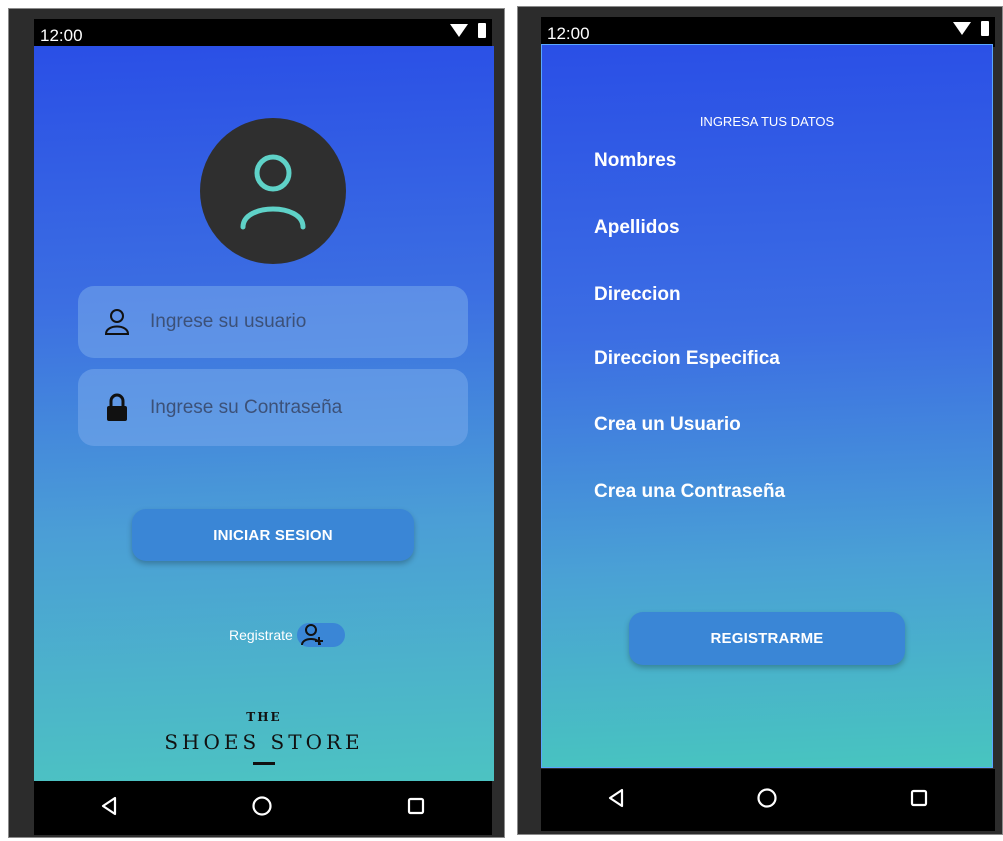 Image resolution: width=1003 pixels, height=841 pixels. What do you see at coordinates (667, 425) in the screenshot?
I see `field-usuario: Crea un Usuario` at bounding box center [667, 425].